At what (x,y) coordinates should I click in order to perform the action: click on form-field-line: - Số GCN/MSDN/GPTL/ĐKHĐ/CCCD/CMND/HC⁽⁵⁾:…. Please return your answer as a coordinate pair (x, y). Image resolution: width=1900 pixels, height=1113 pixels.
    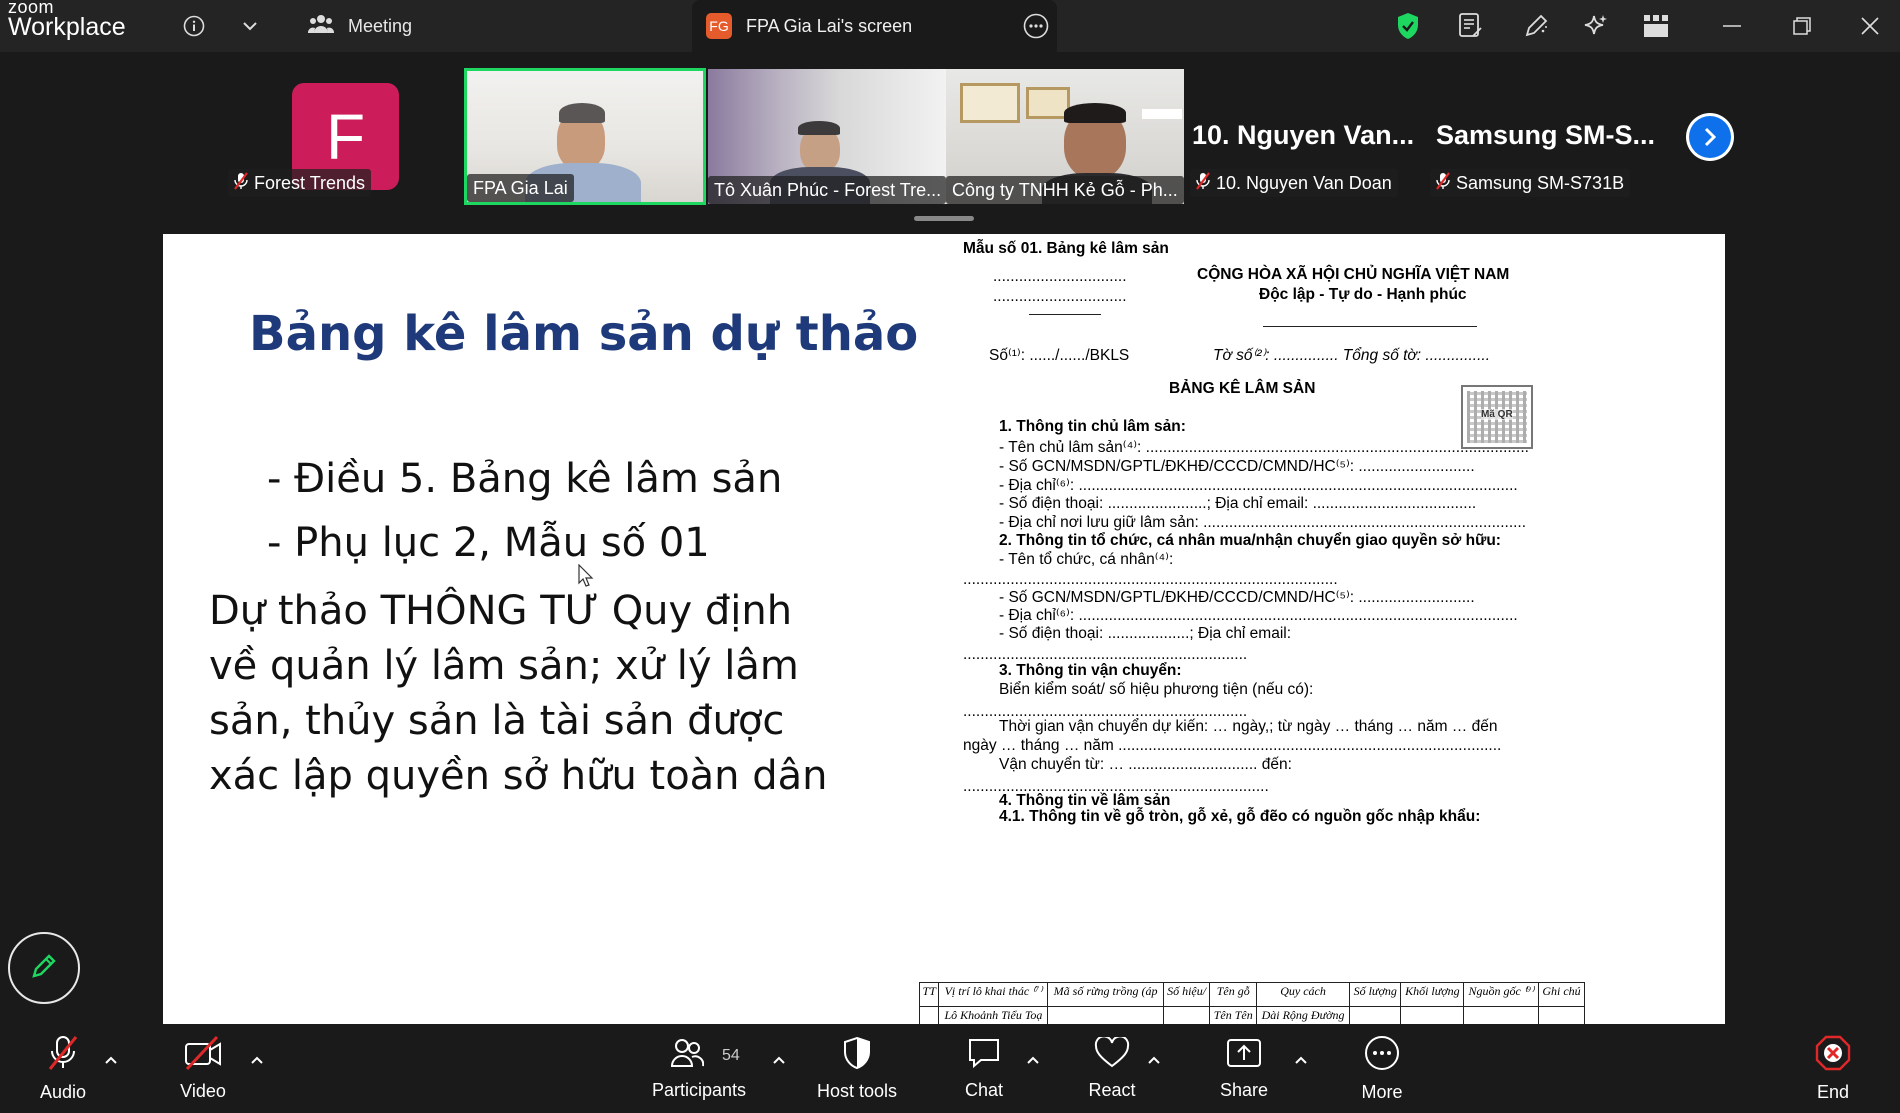
    Looking at the image, I should click on (1237, 466).